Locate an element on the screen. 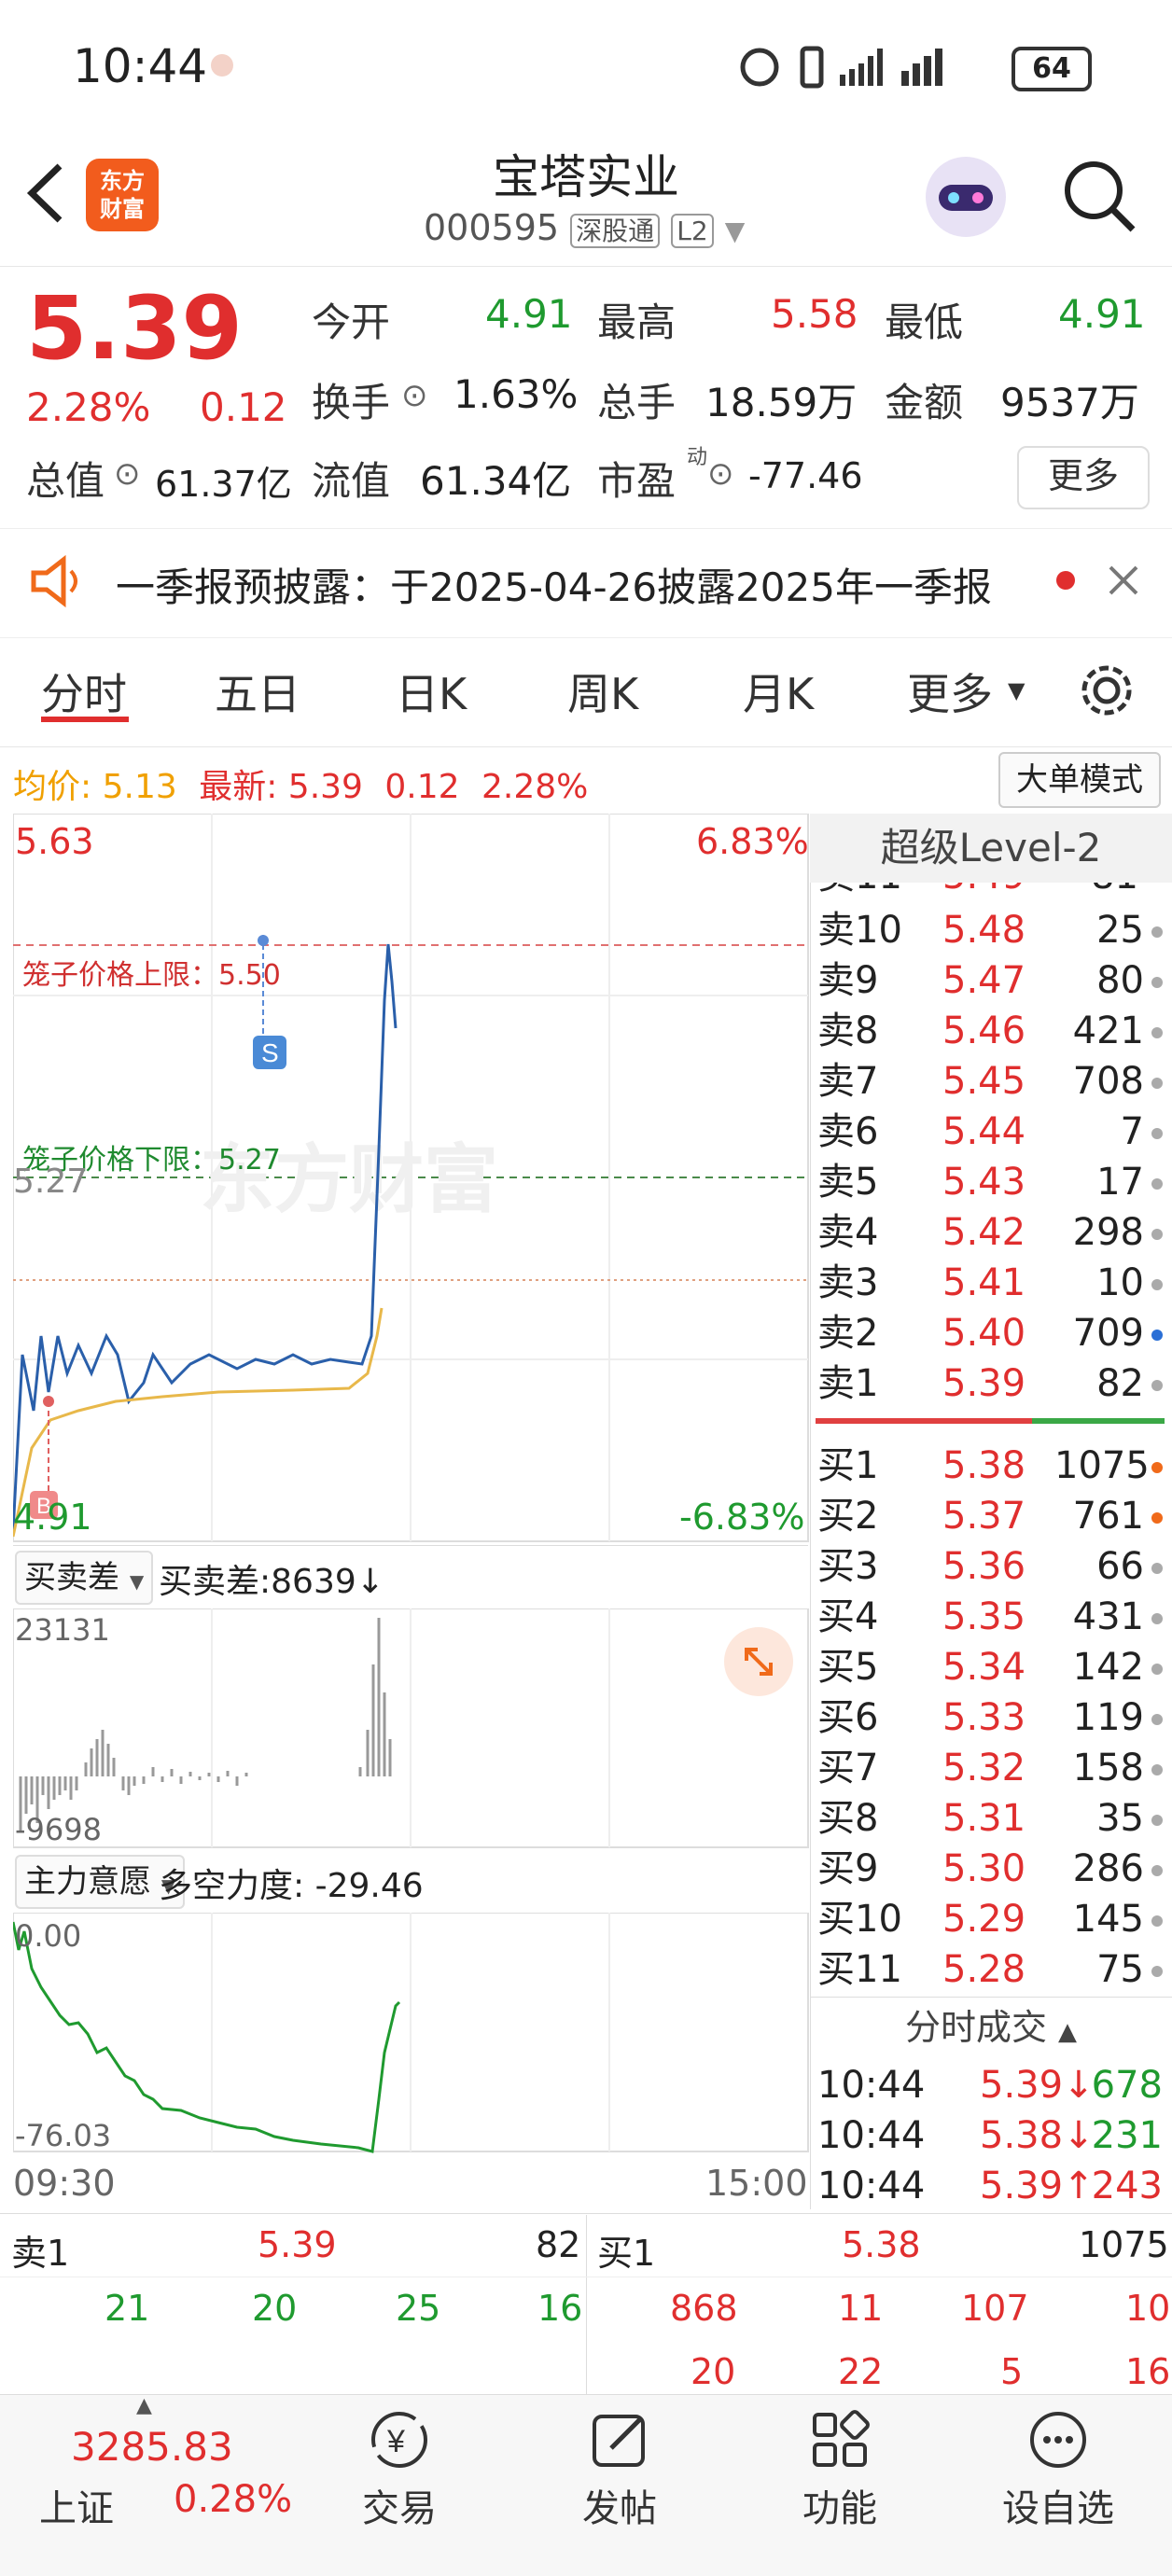  level2-title: 超级Level-2 is located at coordinates (991, 849).